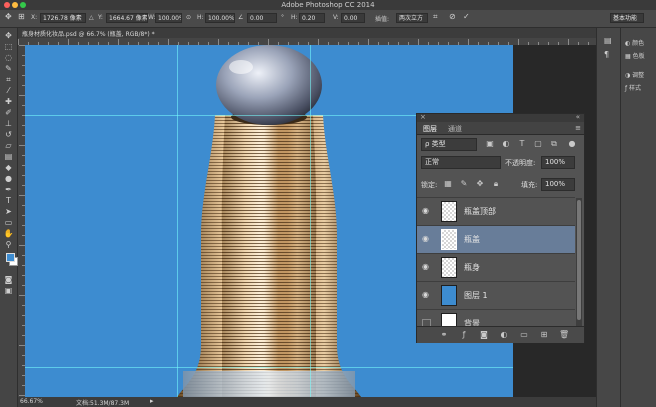  What do you see at coordinates (464, 335) in the screenshot?
I see `layer-style-icon: ƒ` at bounding box center [464, 335].